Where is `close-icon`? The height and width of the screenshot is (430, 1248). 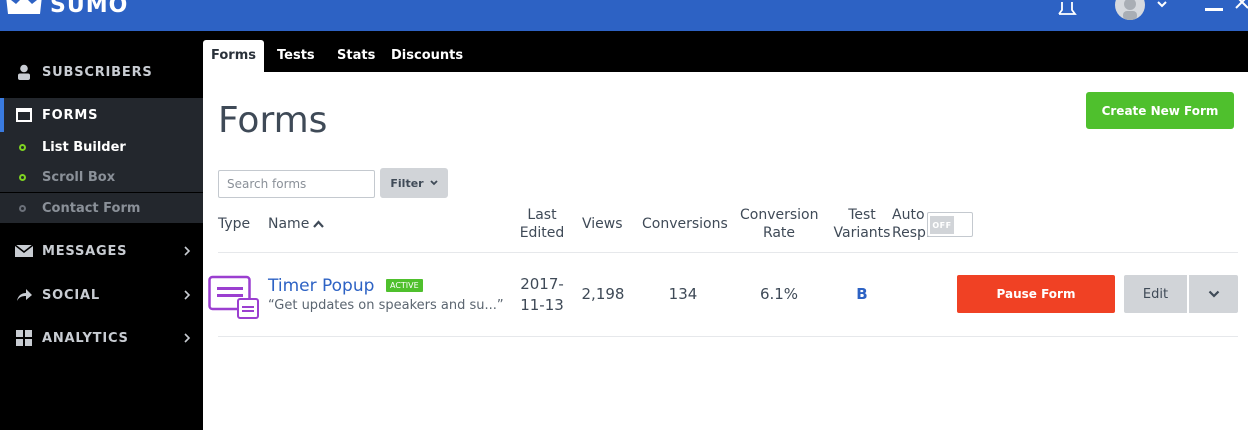
close-icon is located at coordinates (1241, 5).